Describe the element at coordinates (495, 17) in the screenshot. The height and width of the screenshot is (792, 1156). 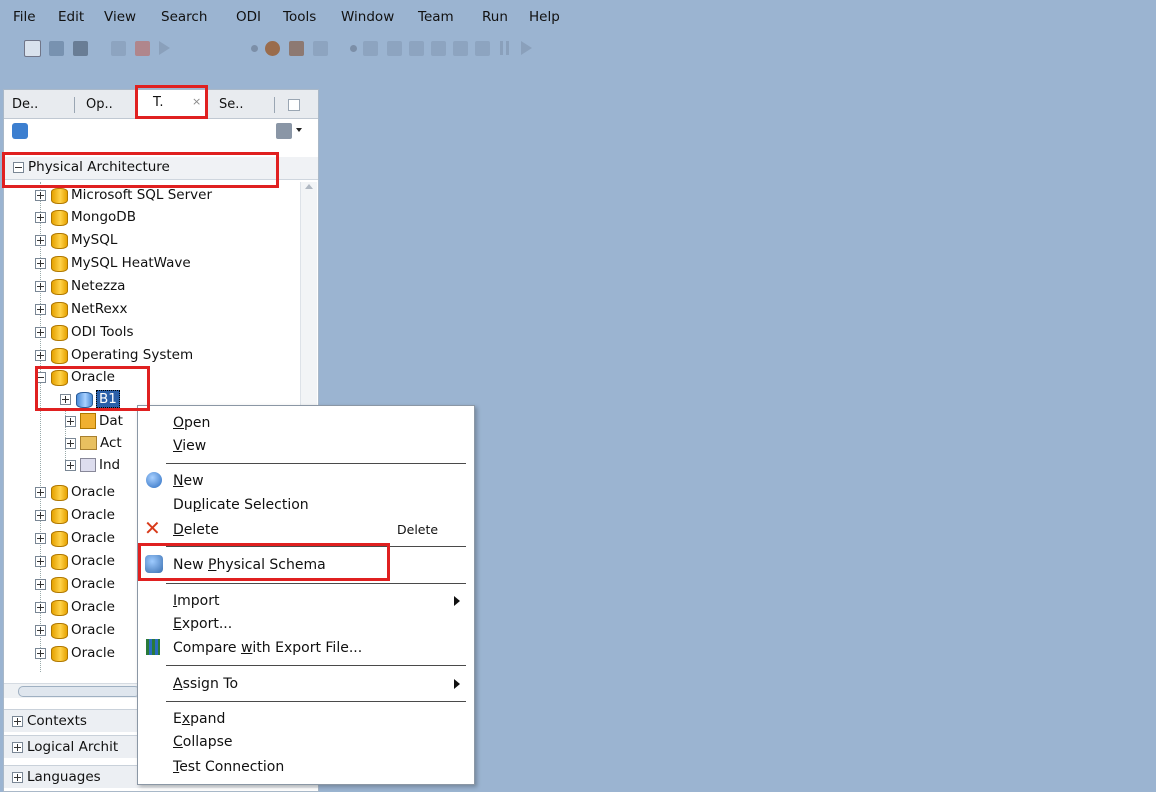
I see `menu-run: Run` at that location.